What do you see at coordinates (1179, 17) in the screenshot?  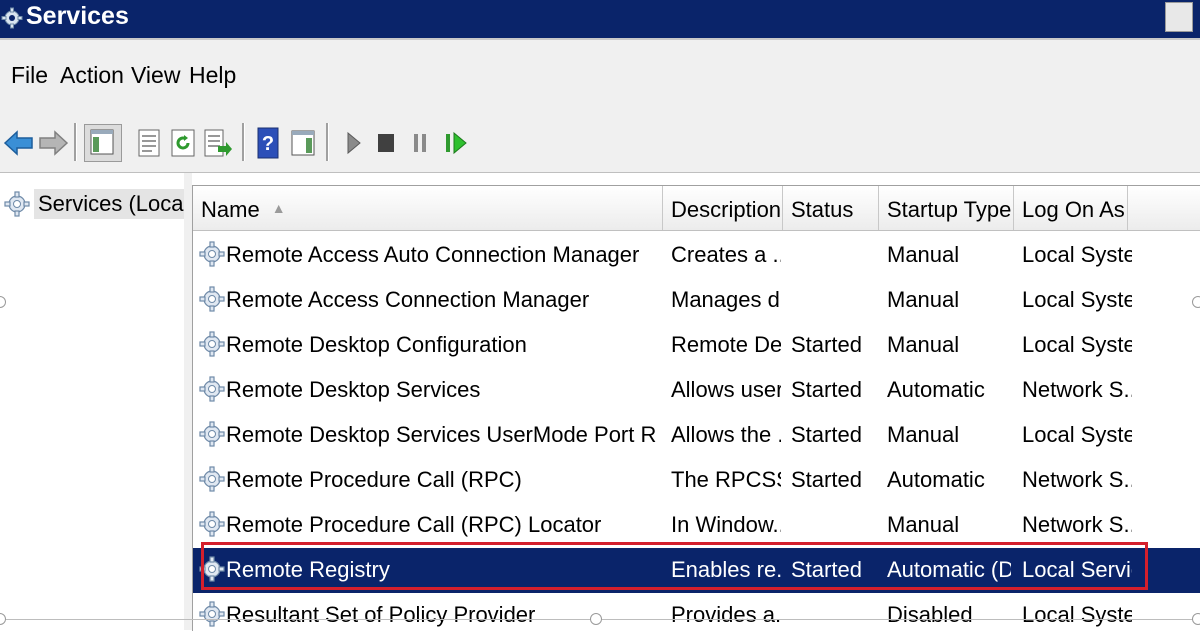 I see `window-control-button` at bounding box center [1179, 17].